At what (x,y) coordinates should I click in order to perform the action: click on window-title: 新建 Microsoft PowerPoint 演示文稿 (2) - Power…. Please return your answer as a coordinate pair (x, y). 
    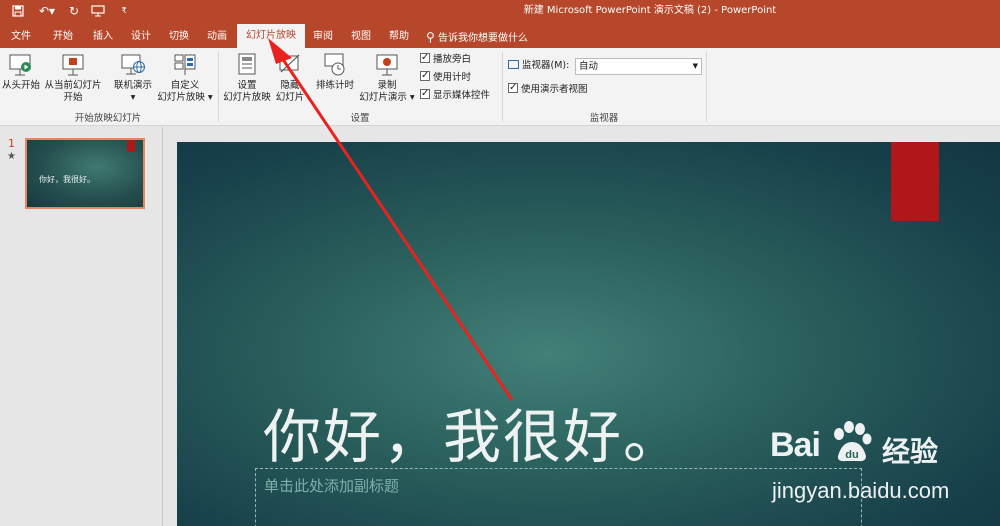
    Looking at the image, I should click on (650, 10).